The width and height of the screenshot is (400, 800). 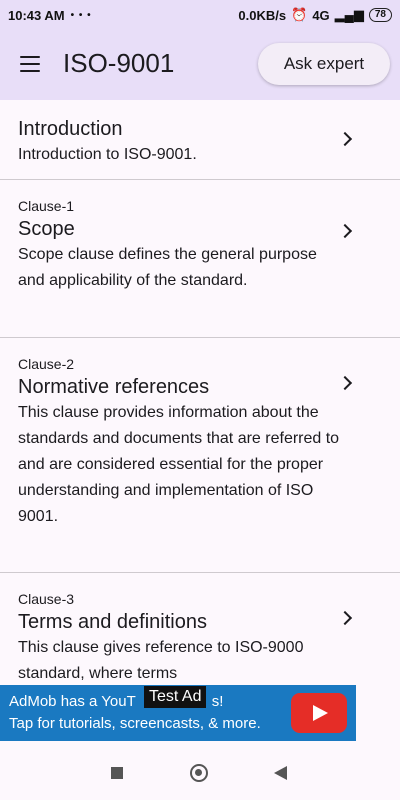 I want to click on item-title: Scope, so click(x=46, y=229).